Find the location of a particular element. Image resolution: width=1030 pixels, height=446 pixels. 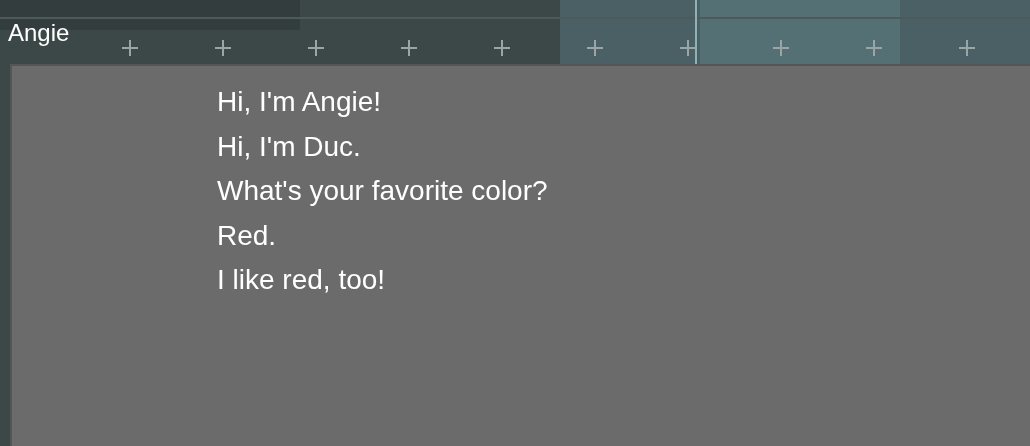

dialogue-line: Hi, I'm Duc. is located at coordinates (289, 146).